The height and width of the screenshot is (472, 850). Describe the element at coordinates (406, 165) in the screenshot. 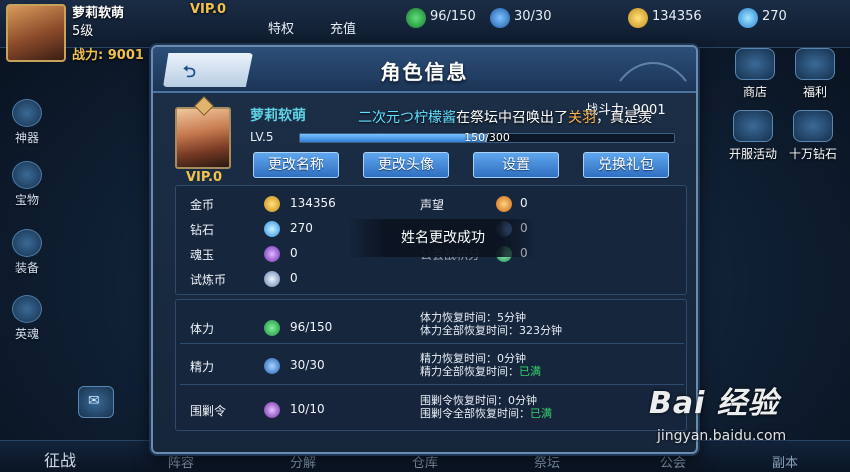

I see `change-avatar-button: 更改头像` at that location.